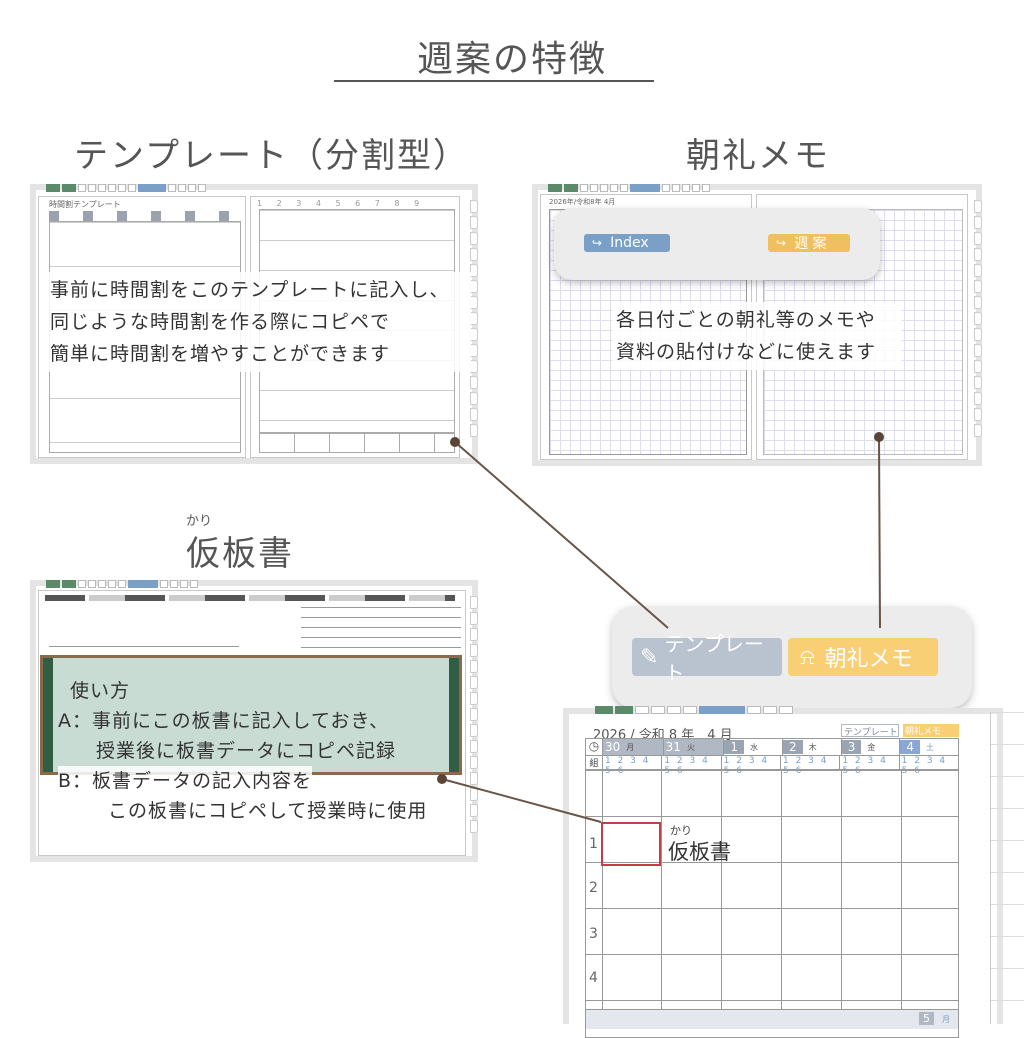  What do you see at coordinates (879, 437) in the screenshot?
I see `morning-connector-dot` at bounding box center [879, 437].